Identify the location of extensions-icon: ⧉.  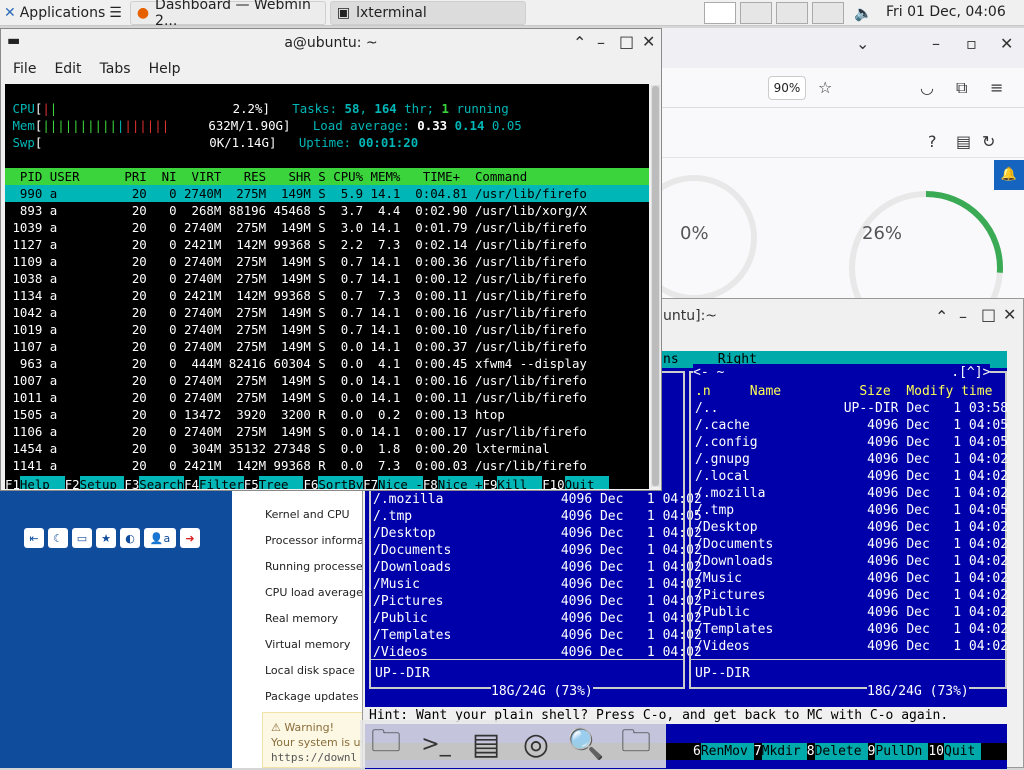
(961, 88).